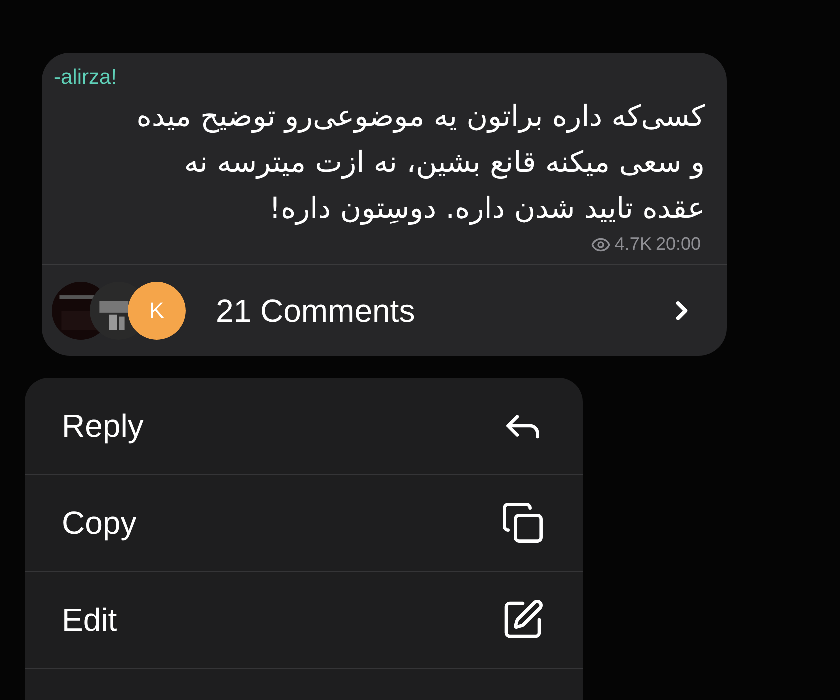 The height and width of the screenshot is (700, 840). I want to click on menu-item: Edit, so click(304, 620).